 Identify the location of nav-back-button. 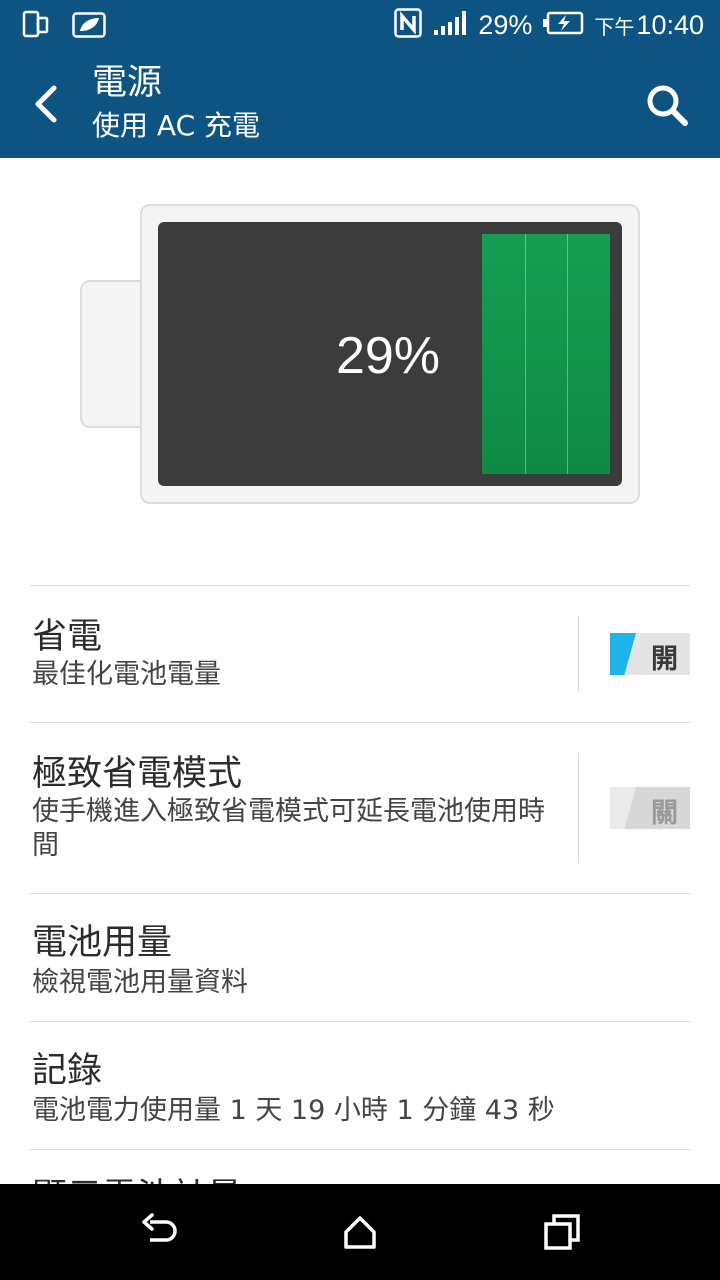
(160, 1232).